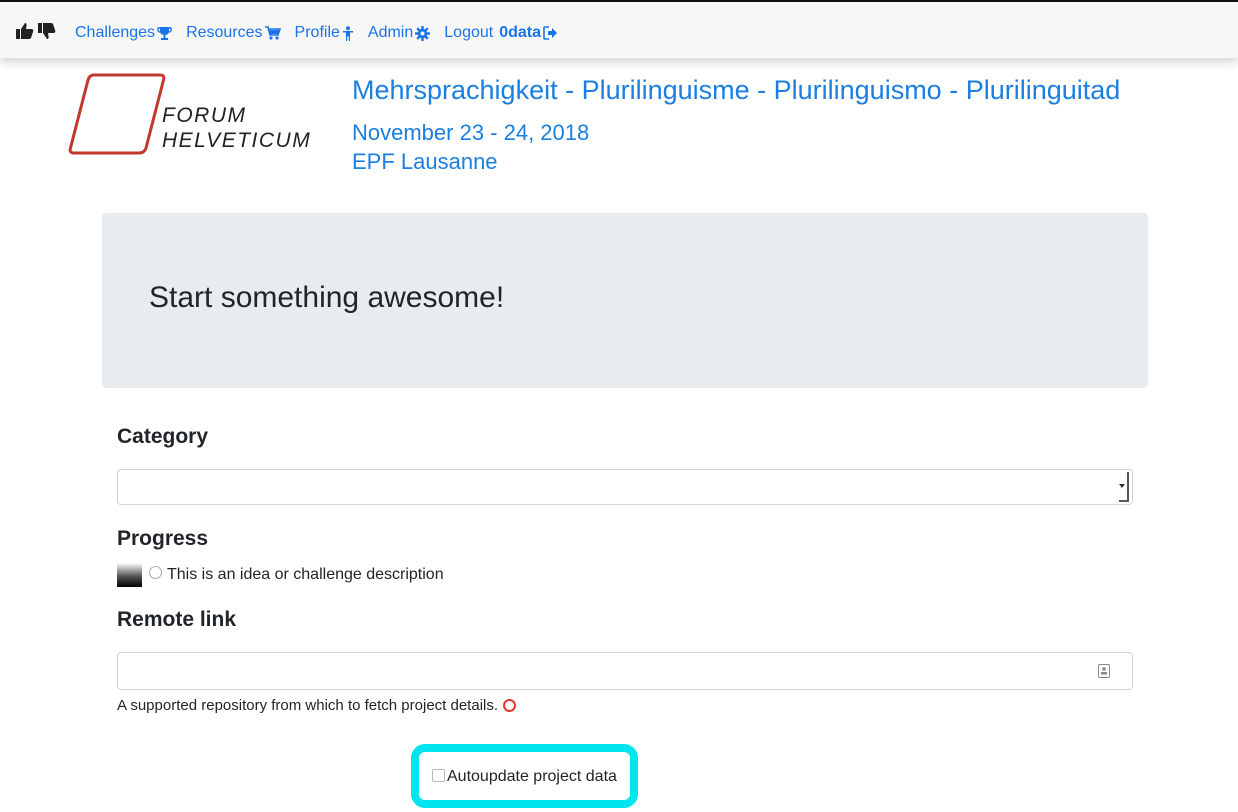  What do you see at coordinates (471, 132) in the screenshot?
I see `event-date: November 23 - 24, 2018` at bounding box center [471, 132].